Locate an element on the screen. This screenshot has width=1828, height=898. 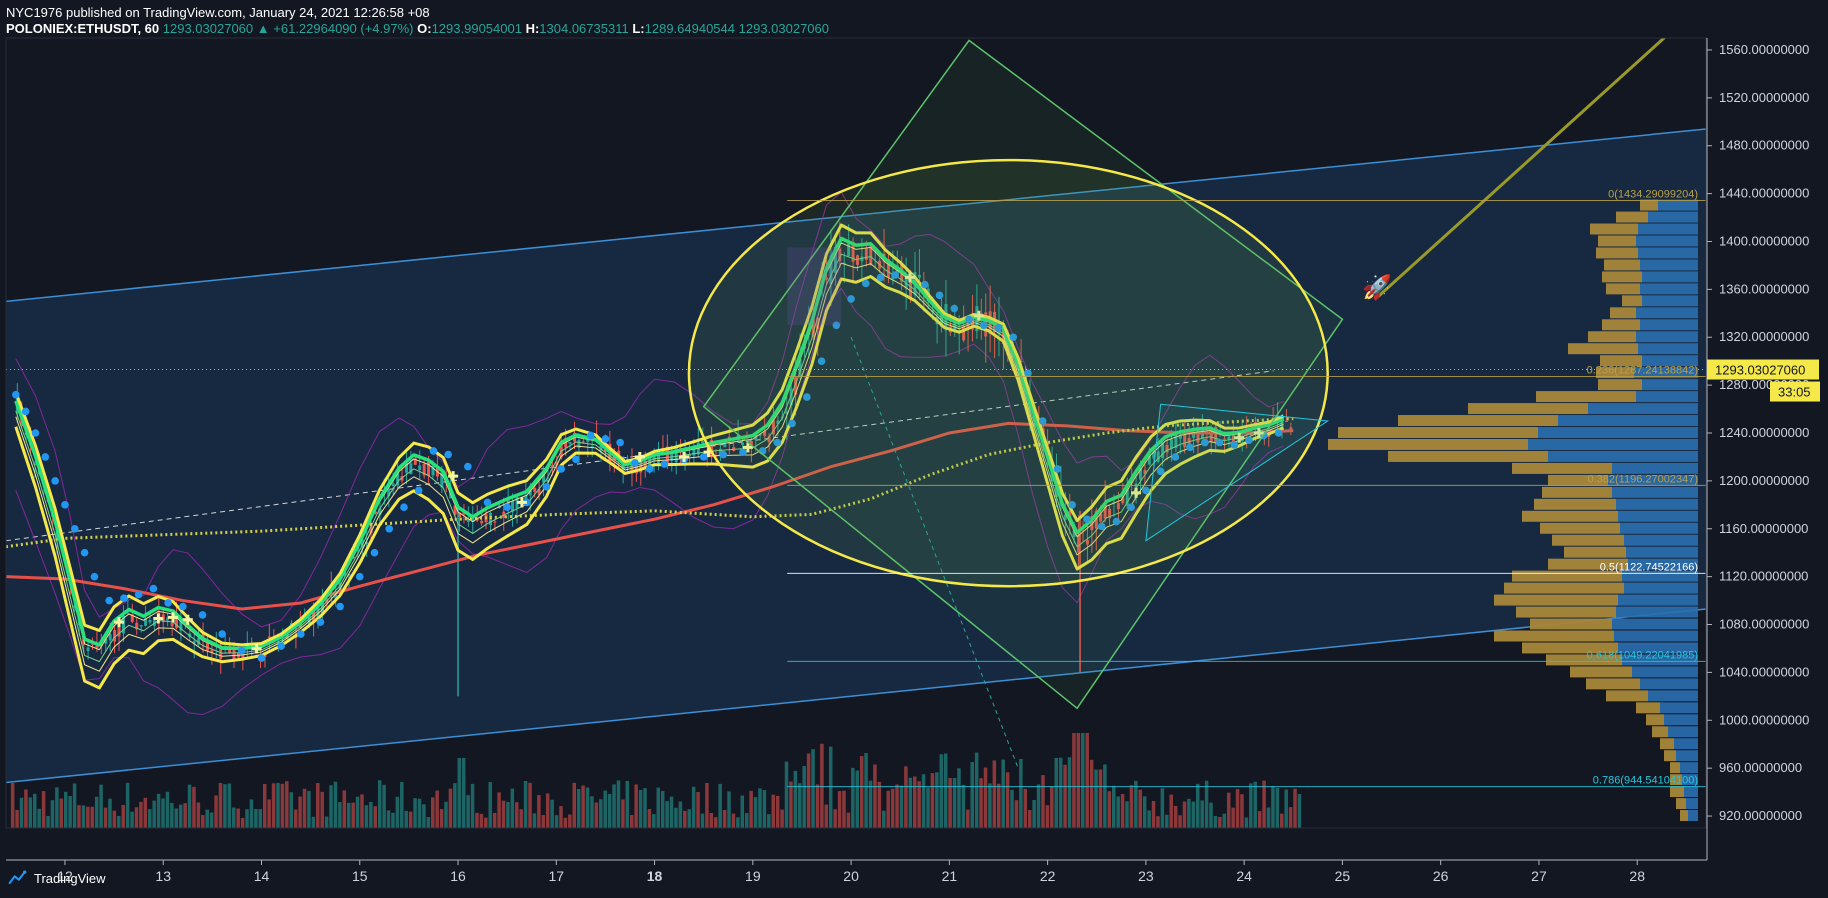
y-tick-label: 1080.00000000 is located at coordinates (1764, 624).